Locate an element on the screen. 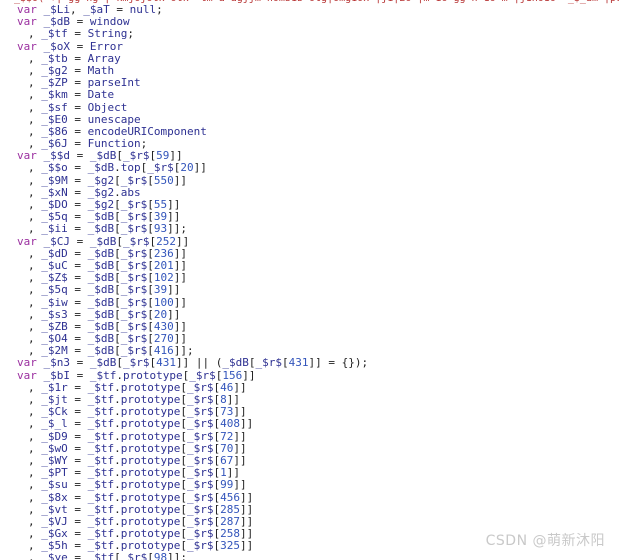  code-line: , _$ye = _$tf[_$r$[98]]; is located at coordinates (107, 555).